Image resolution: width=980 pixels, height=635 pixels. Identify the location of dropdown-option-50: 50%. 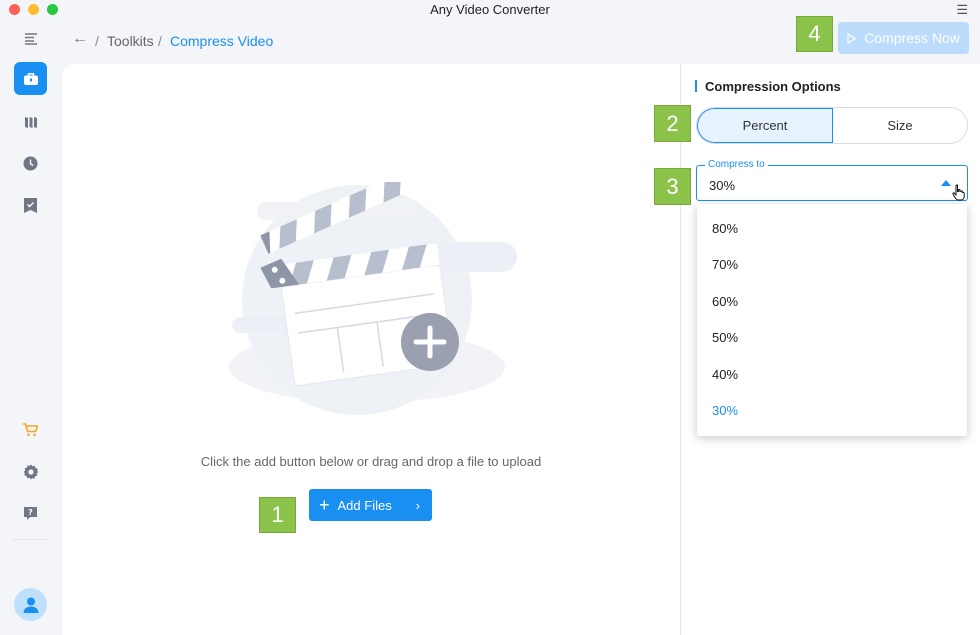
(725, 337).